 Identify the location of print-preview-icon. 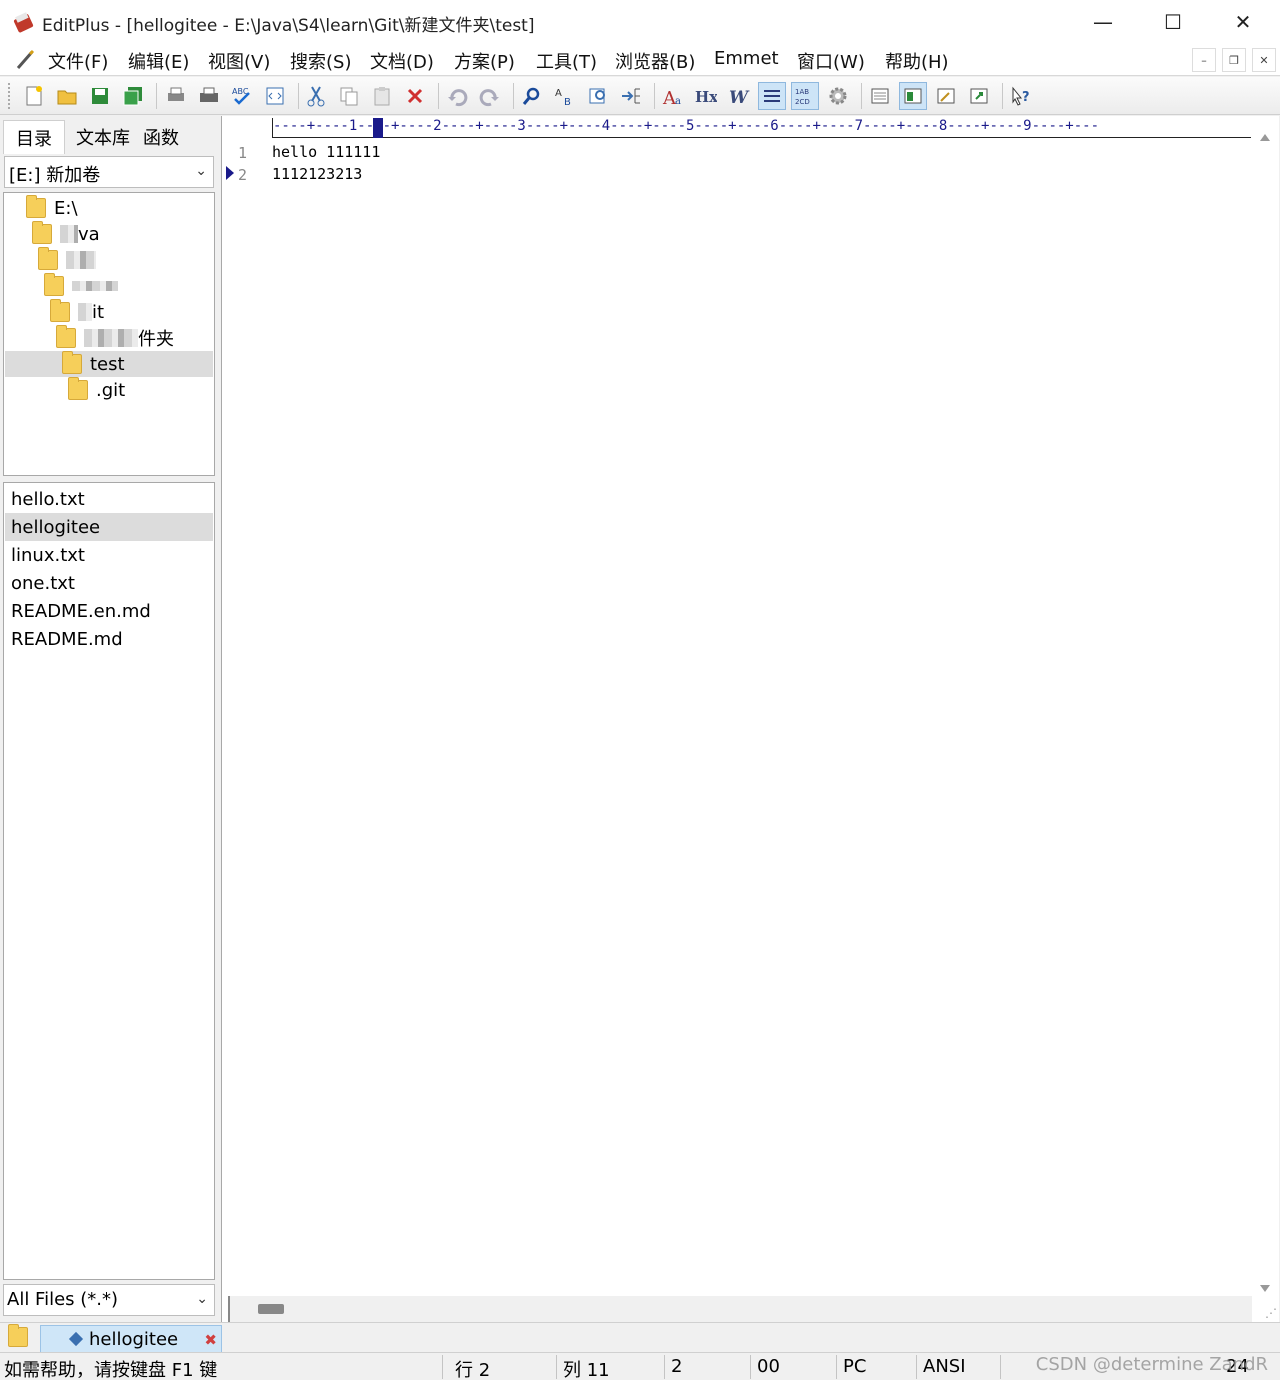
(176, 96).